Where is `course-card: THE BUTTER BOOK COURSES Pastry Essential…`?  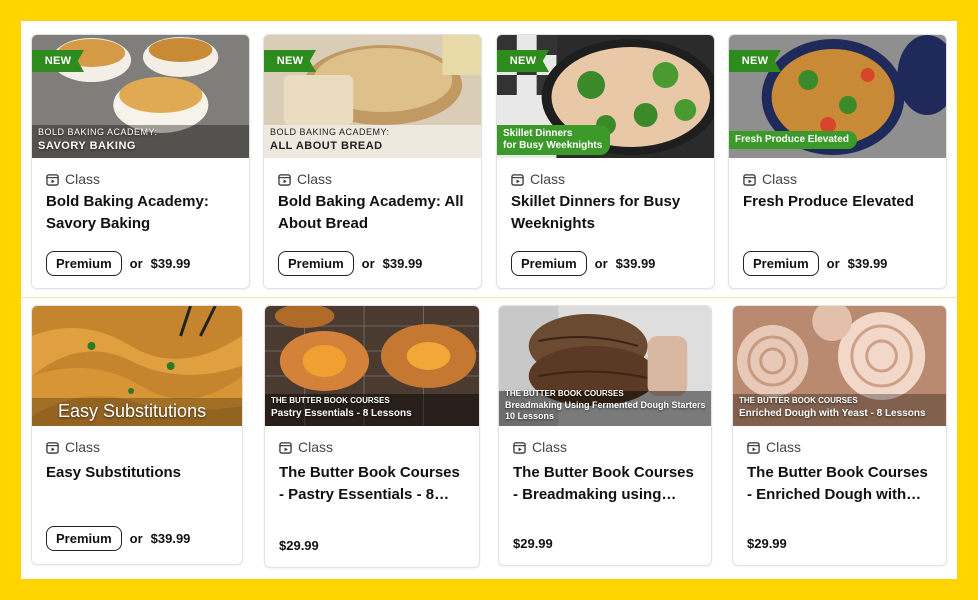
course-card: THE BUTTER BOOK COURSES Pastry Essential… is located at coordinates (372, 436).